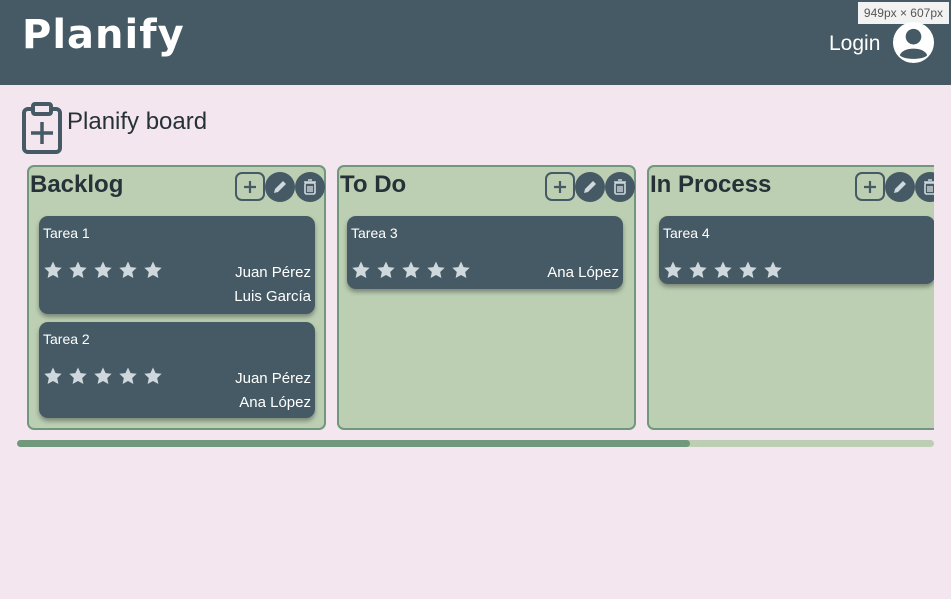 The height and width of the screenshot is (599, 951). I want to click on task-card: Tarea 3 Ana López, so click(485, 252).